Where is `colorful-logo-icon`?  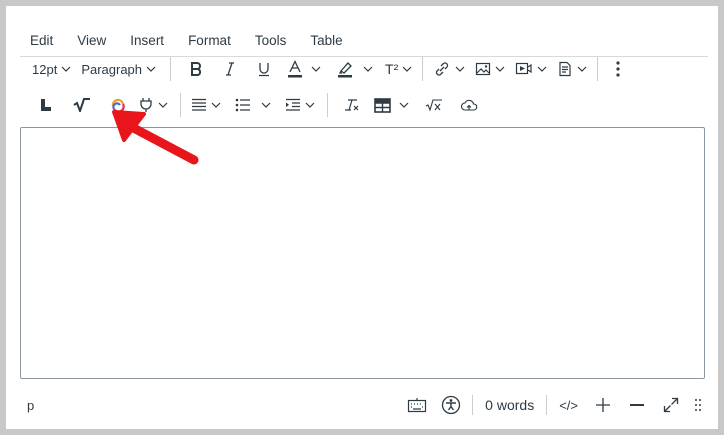
colorful-logo-icon is located at coordinates (118, 105).